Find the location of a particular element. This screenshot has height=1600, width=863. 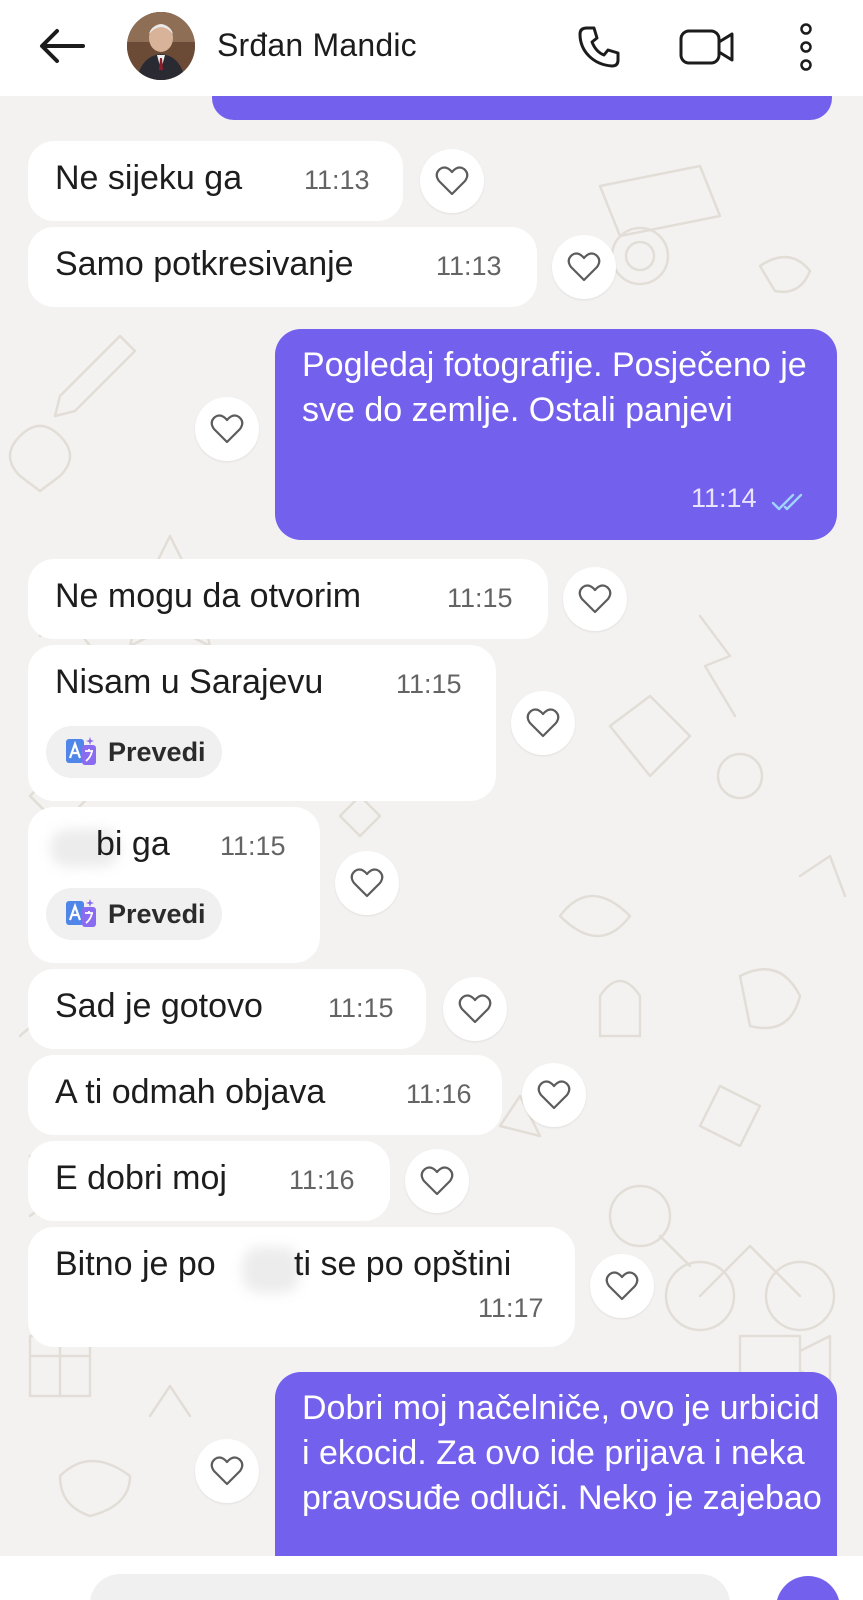

message-text: E dobri moj is located at coordinates (141, 1178).